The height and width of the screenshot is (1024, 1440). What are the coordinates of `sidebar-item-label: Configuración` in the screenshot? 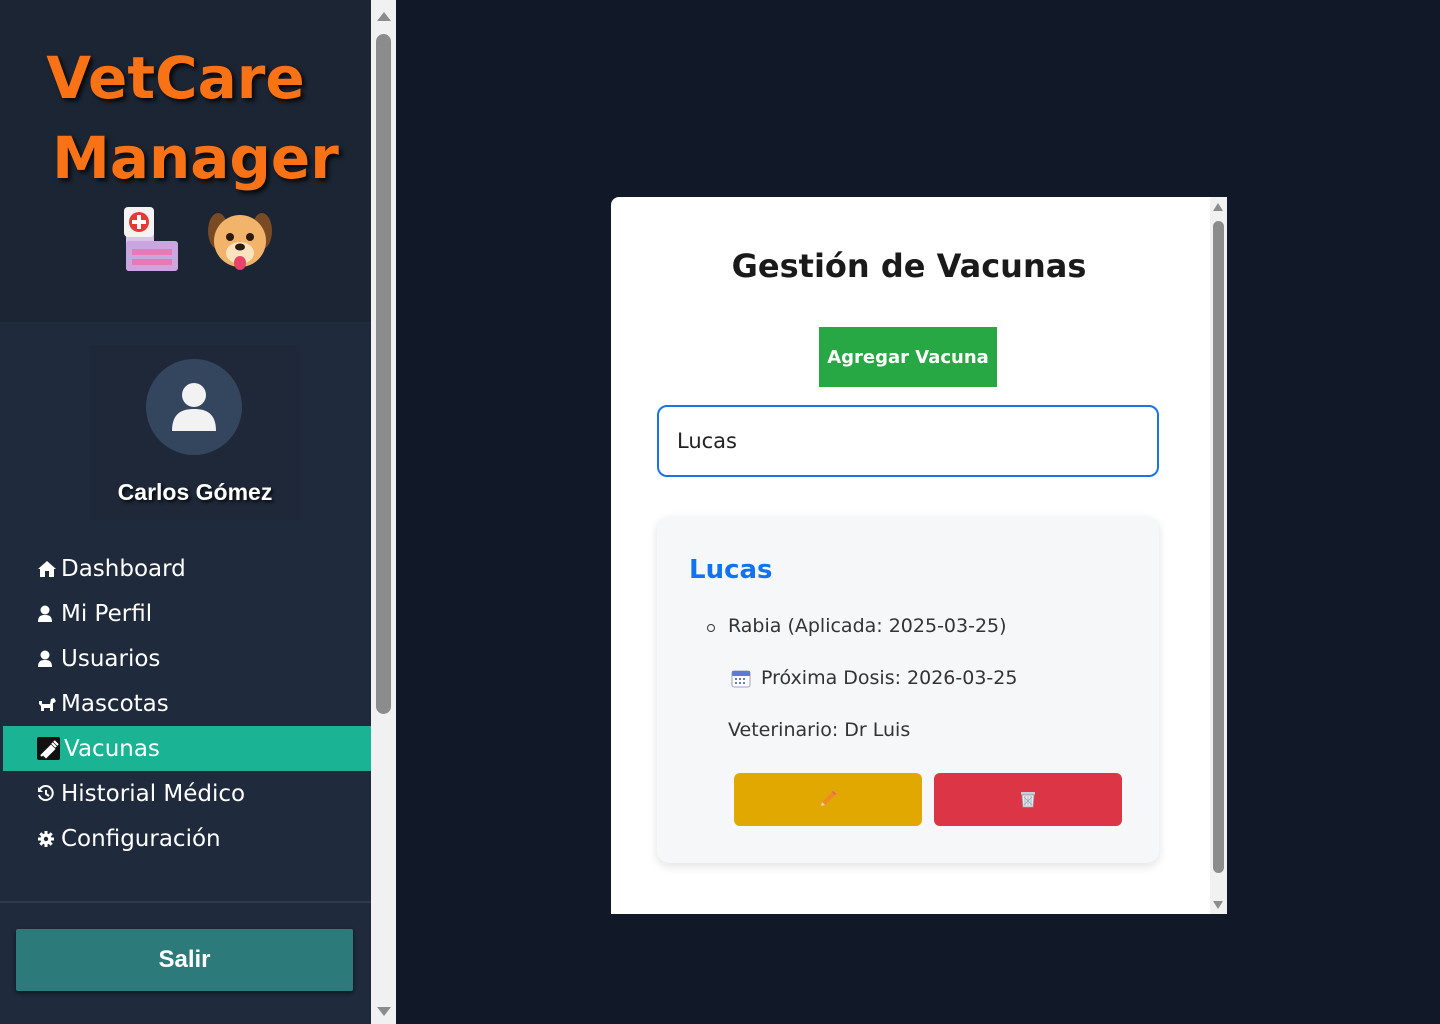 It's located at (141, 838).